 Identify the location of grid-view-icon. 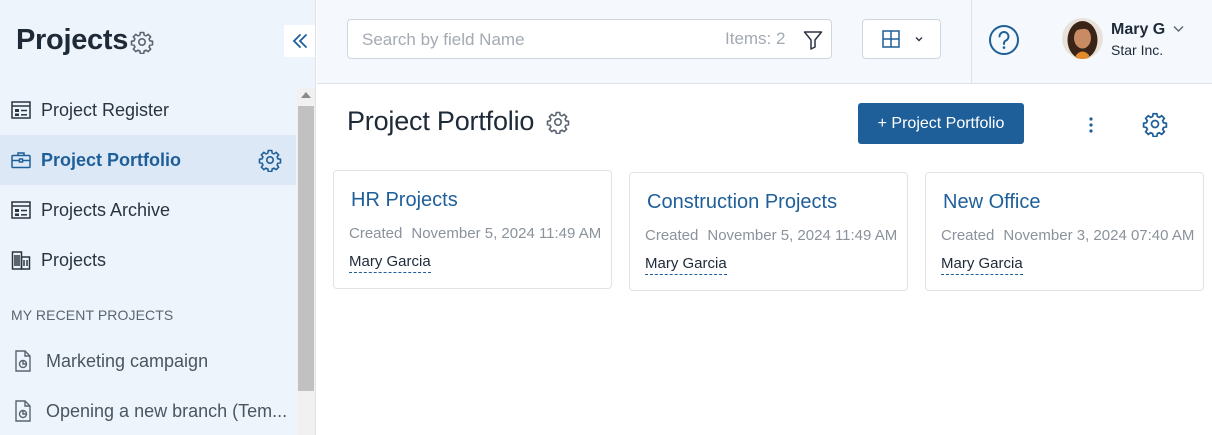
(891, 39).